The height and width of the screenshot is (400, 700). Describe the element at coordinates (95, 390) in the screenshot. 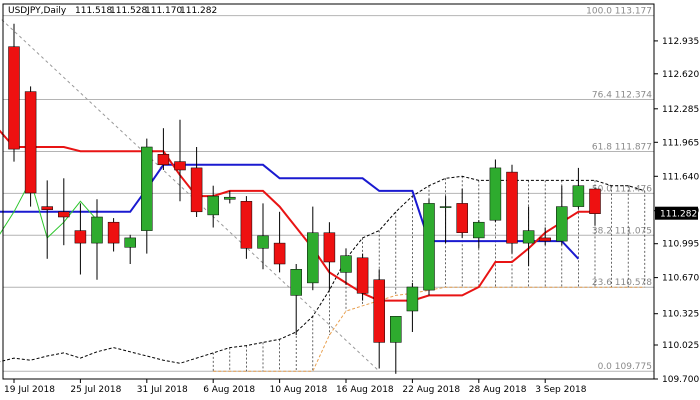

I see `x-tick-label-1: 25 Jul 2018` at that location.